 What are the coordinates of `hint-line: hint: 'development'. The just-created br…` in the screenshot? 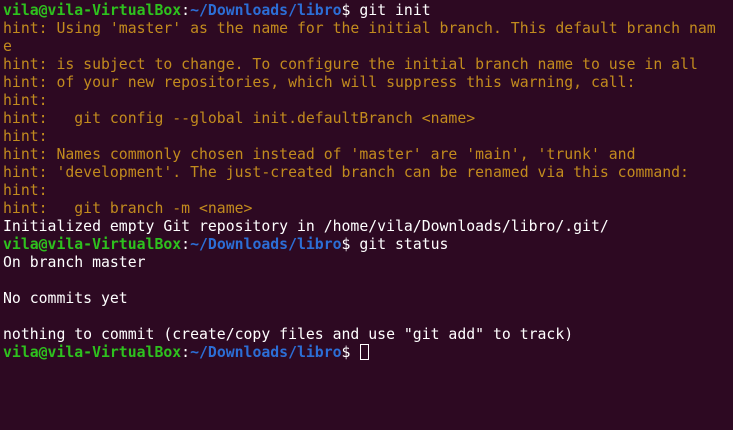 It's located at (346, 172).